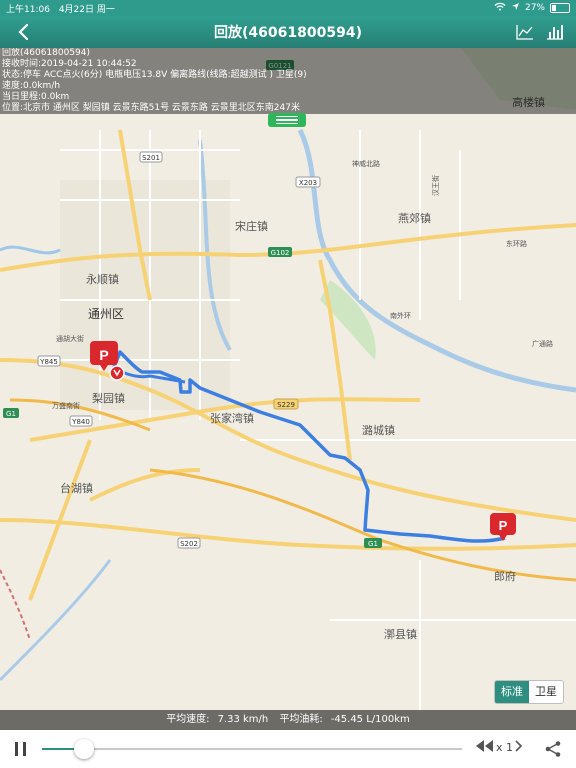 Image resolution: width=576 pixels, height=768 pixels. Describe the element at coordinates (308, 183) in the screenshot. I see `road-shield-x203: X203` at that location.